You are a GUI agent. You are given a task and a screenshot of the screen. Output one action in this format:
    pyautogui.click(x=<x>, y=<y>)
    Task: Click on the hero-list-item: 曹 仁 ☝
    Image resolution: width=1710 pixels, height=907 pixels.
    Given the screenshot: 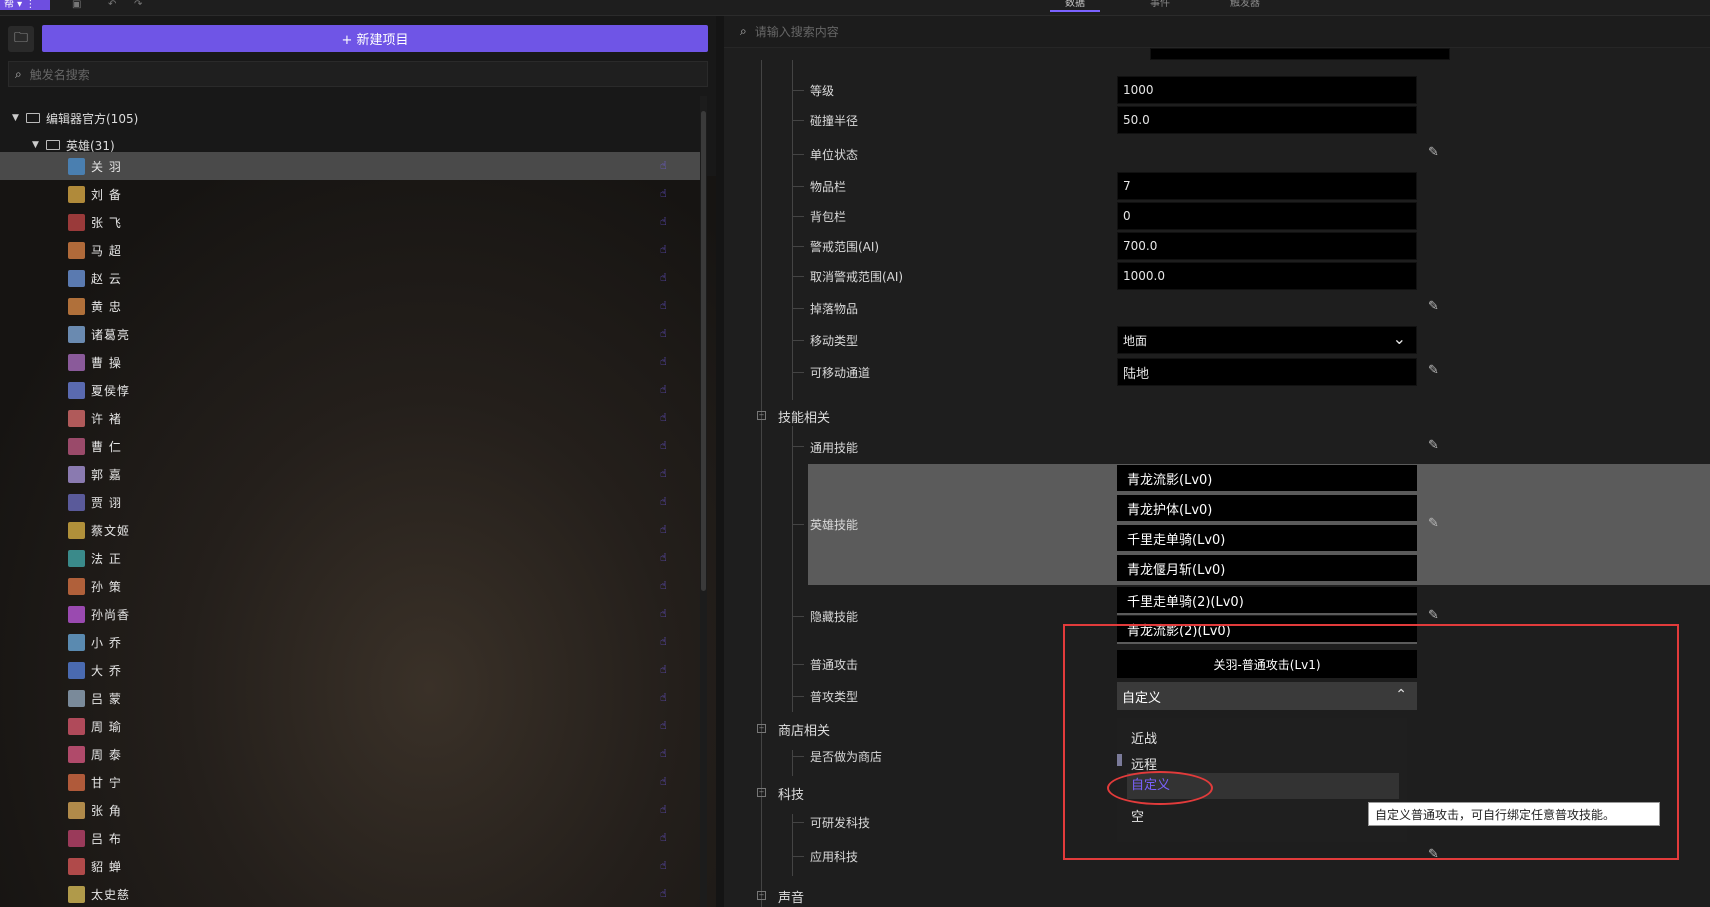 What is the action you would take?
    pyautogui.click(x=350, y=446)
    